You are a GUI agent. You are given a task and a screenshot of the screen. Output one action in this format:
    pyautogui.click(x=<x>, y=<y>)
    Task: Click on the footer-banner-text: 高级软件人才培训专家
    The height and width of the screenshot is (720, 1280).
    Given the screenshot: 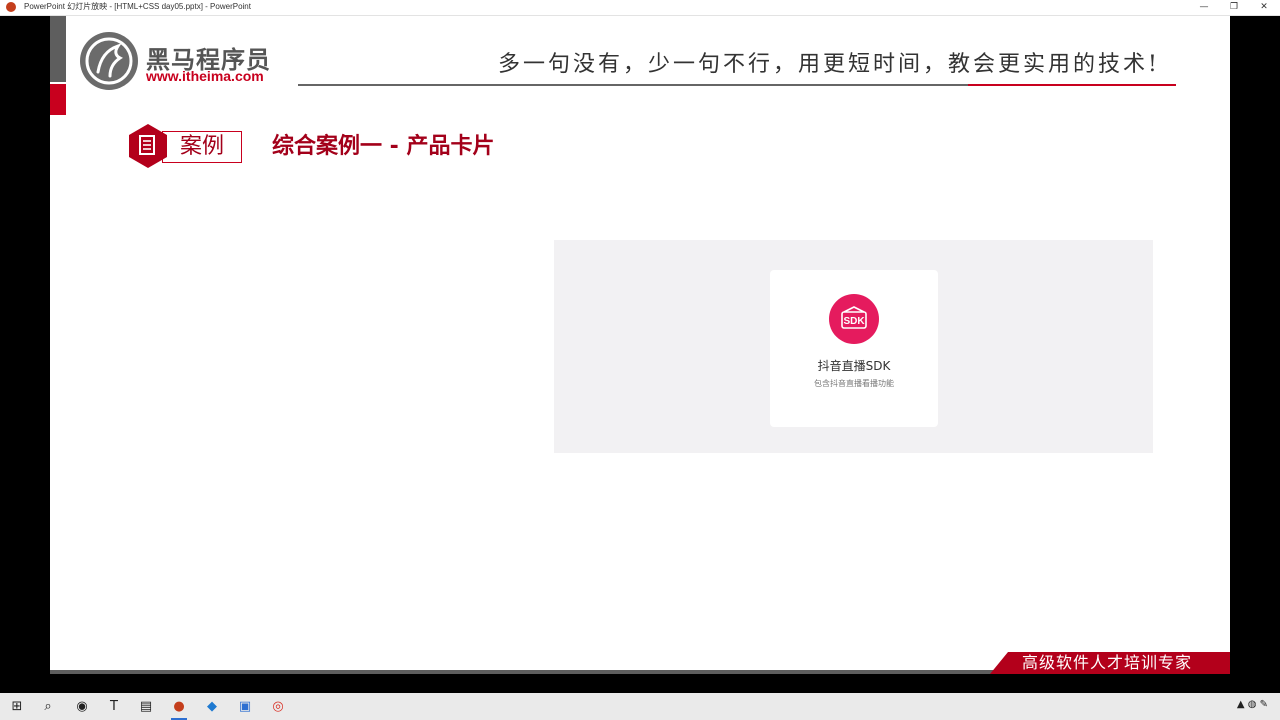 What is the action you would take?
    pyautogui.click(x=1107, y=662)
    